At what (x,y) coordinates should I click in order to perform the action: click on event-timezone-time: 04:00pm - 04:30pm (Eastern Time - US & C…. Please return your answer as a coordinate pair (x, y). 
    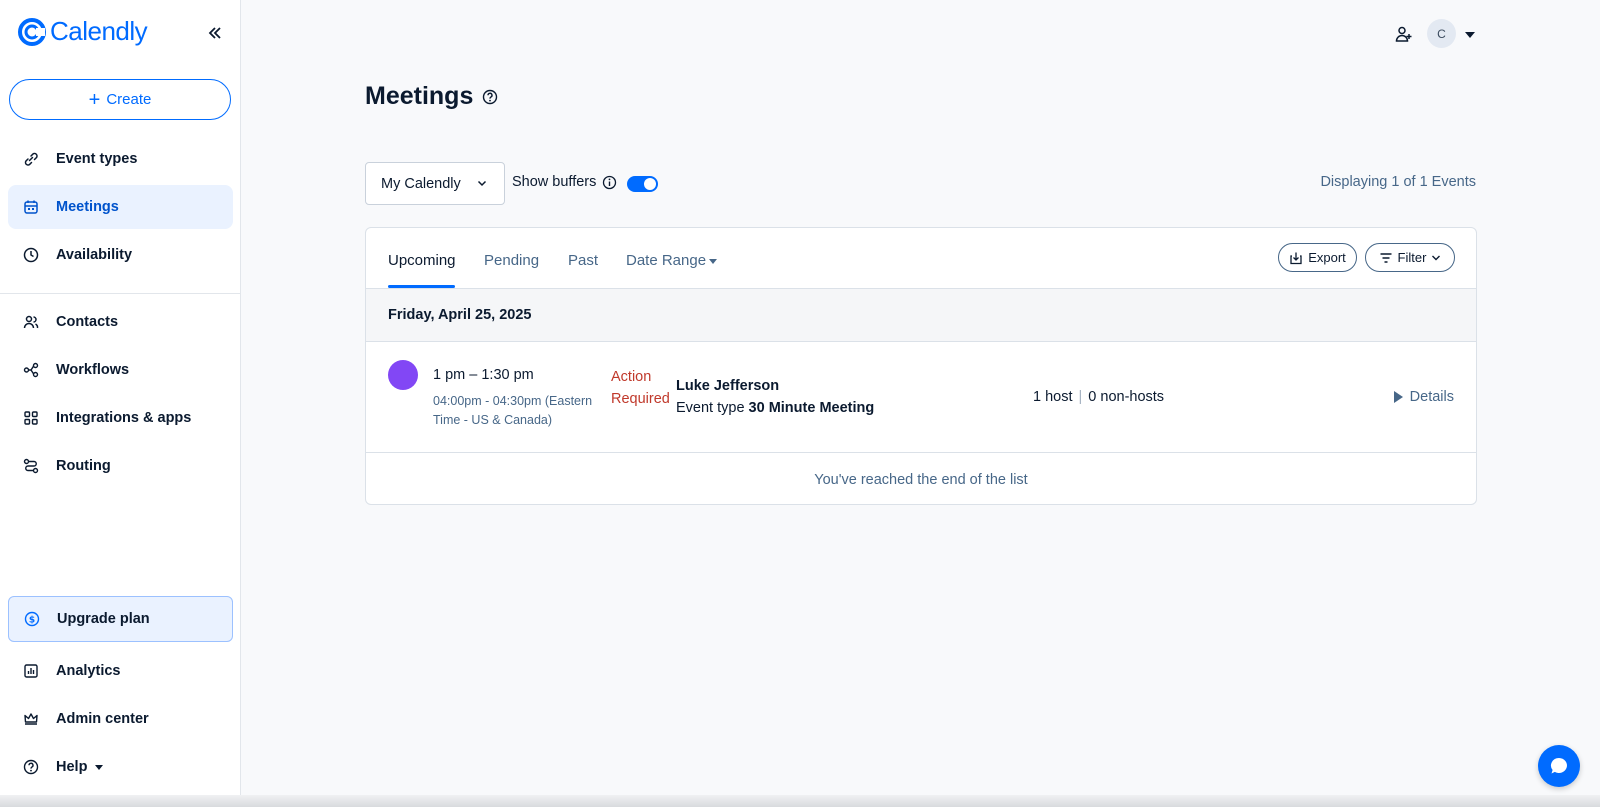
    Looking at the image, I should click on (513, 410).